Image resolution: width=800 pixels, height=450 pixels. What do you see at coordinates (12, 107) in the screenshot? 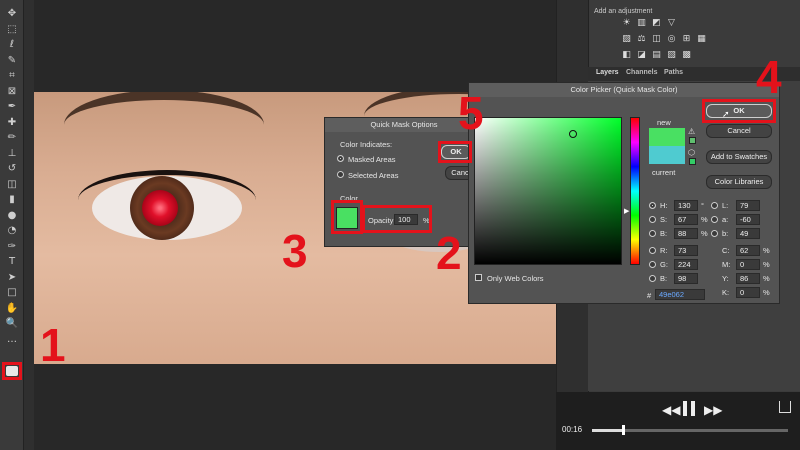
I see `eyedropper-icon: ✒` at bounding box center [12, 107].